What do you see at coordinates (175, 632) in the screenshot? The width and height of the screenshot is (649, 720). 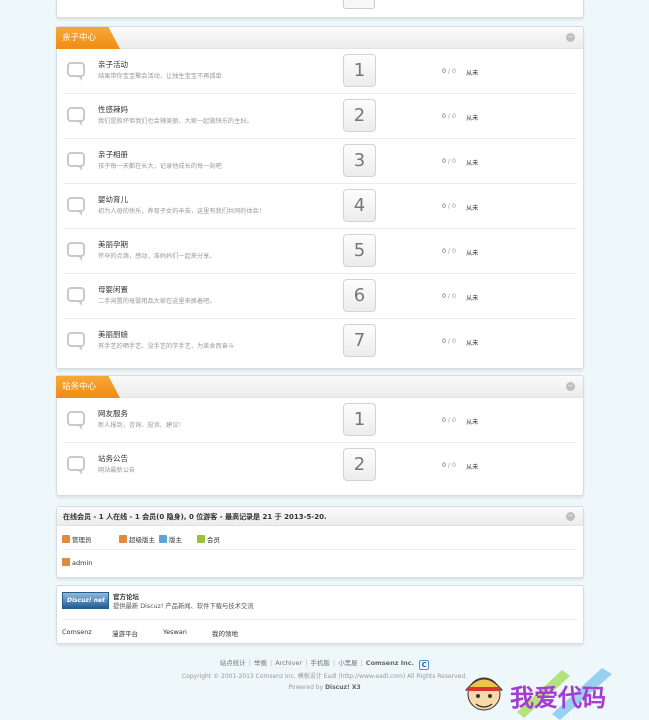 I see `link-yeswan: Yeswan` at bounding box center [175, 632].